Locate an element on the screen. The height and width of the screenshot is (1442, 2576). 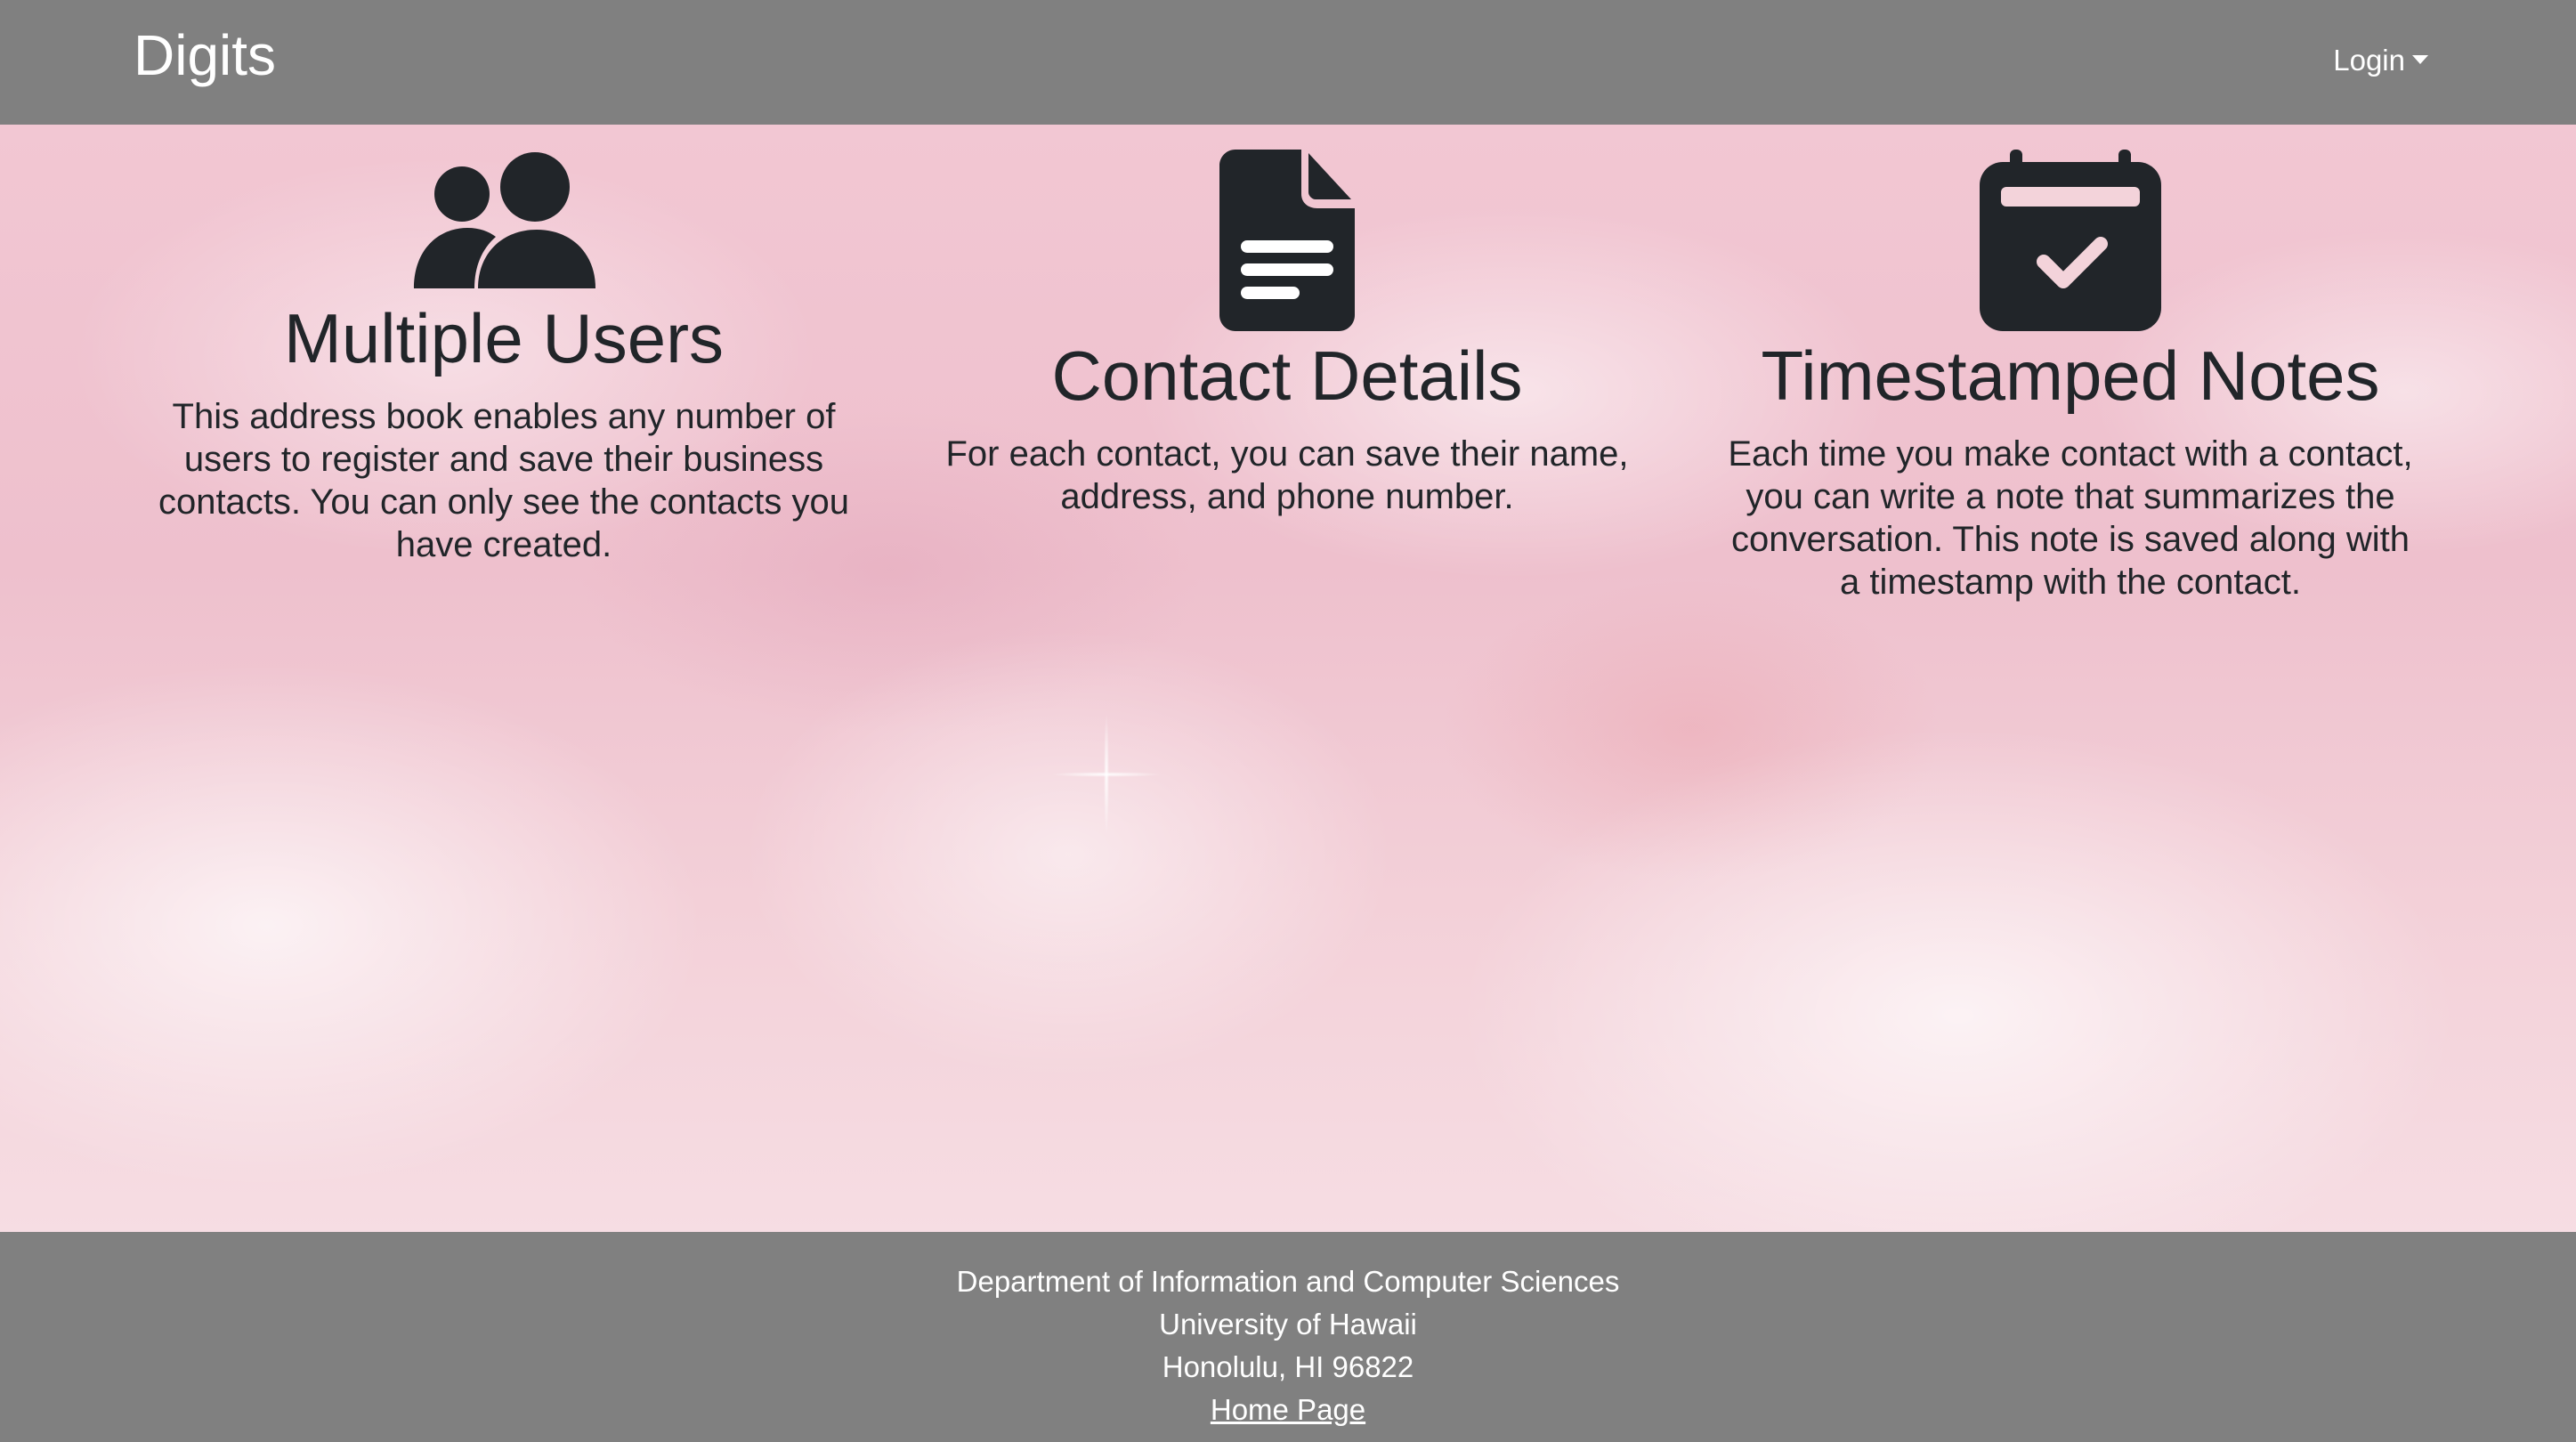
calendar-check-icon is located at coordinates (2070, 240).